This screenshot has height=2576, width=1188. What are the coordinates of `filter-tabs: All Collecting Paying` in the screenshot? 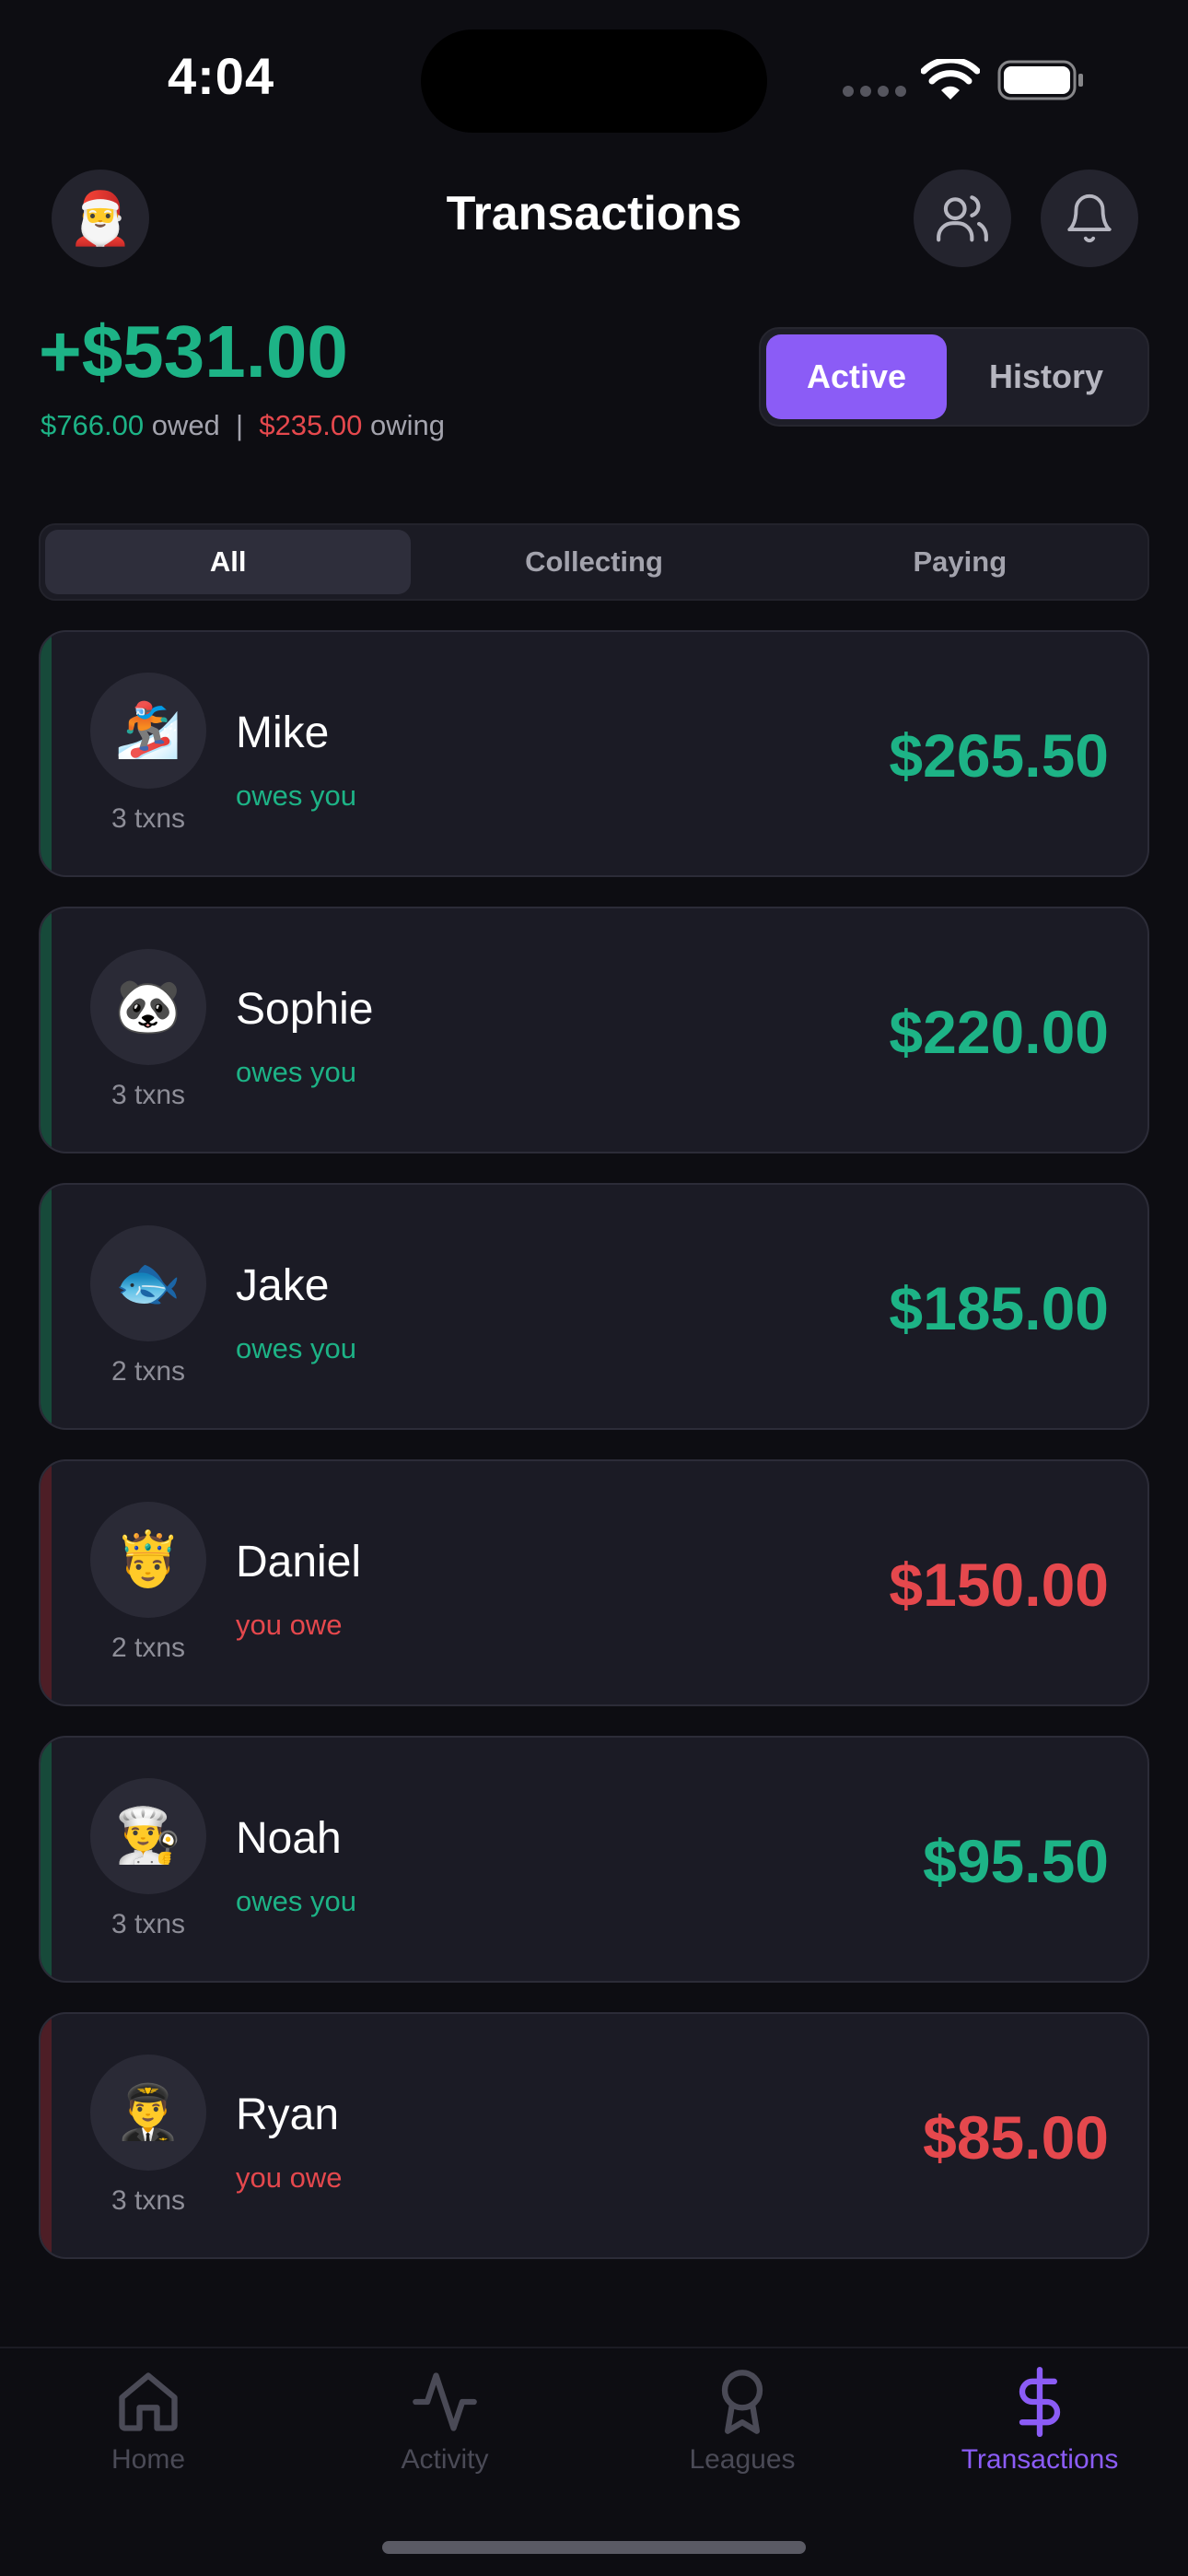 It's located at (594, 562).